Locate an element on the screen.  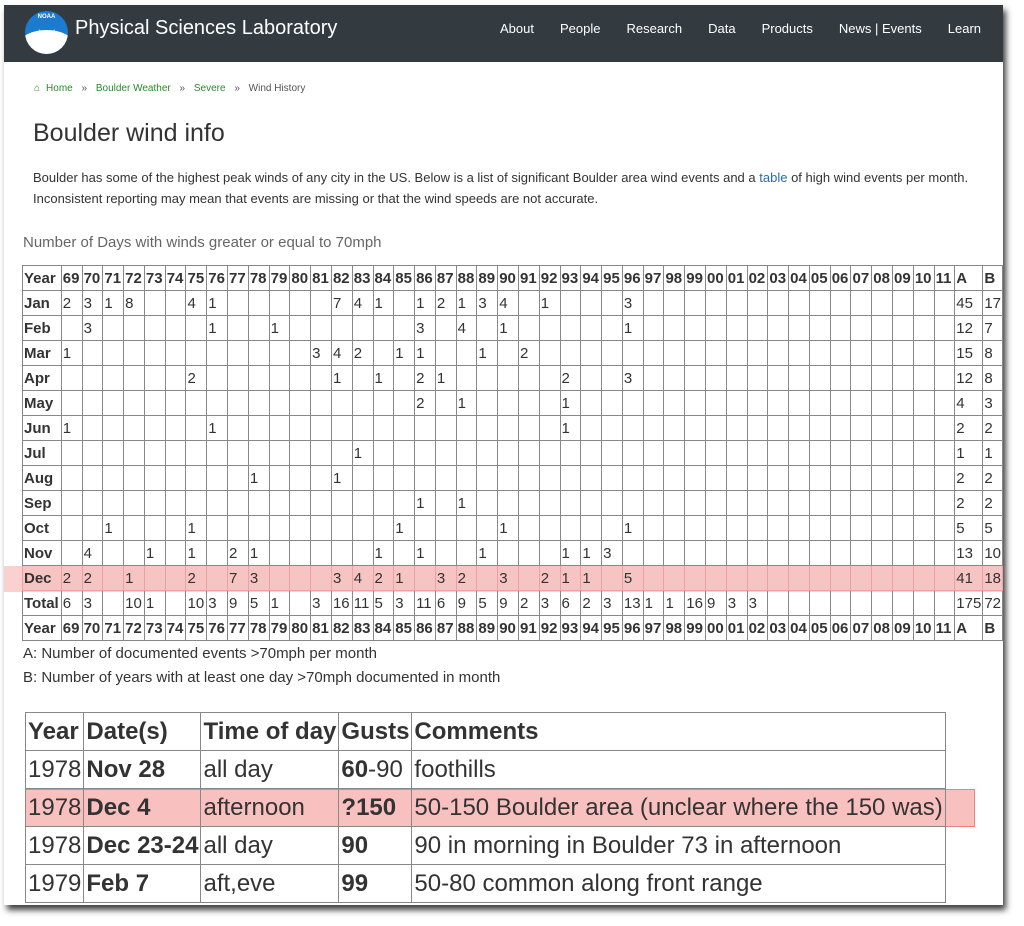
header-year-cell: 05 is located at coordinates (819, 278).